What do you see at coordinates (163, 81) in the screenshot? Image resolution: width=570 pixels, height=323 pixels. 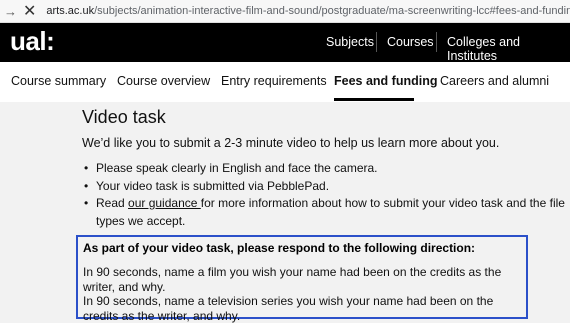 I see `tab-course-overview: Course overview` at bounding box center [163, 81].